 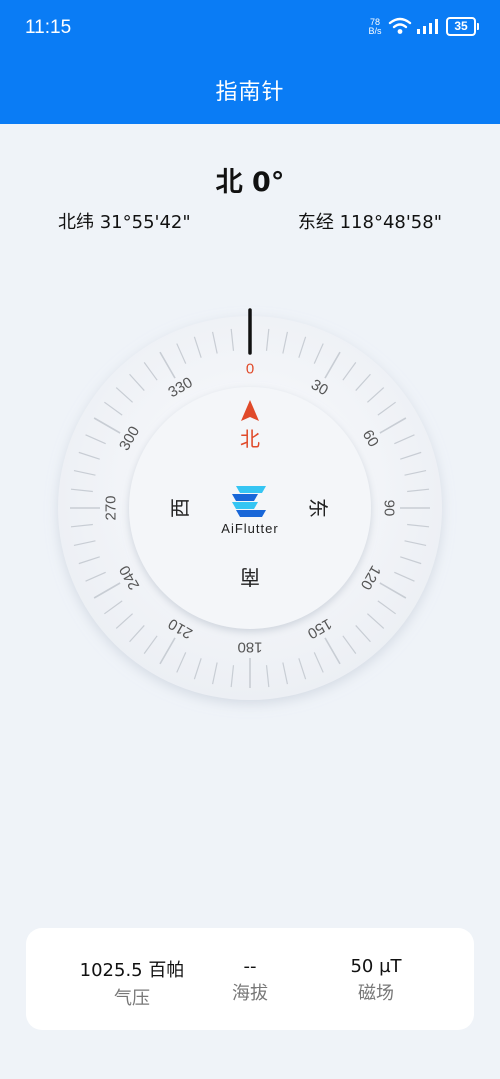 I want to click on sensor-info-card: 1025.5 百帕 气压 -- 海拔 50 µT 磁场, so click(x=250, y=979).